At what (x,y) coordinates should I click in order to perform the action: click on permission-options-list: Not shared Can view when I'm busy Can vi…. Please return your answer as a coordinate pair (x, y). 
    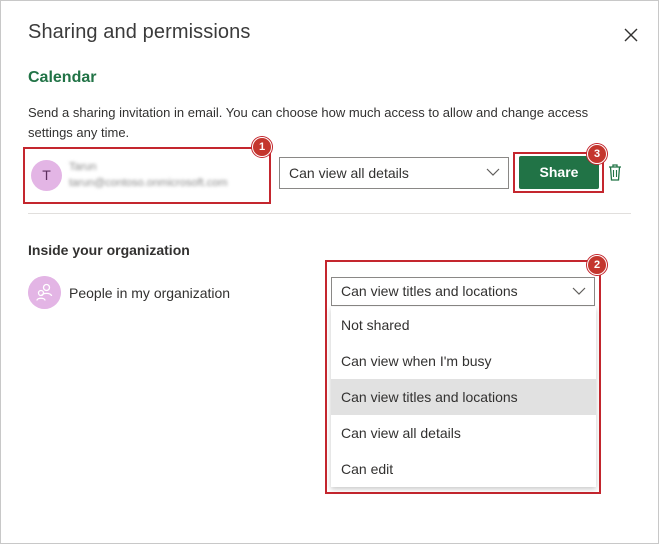
    Looking at the image, I should click on (463, 397).